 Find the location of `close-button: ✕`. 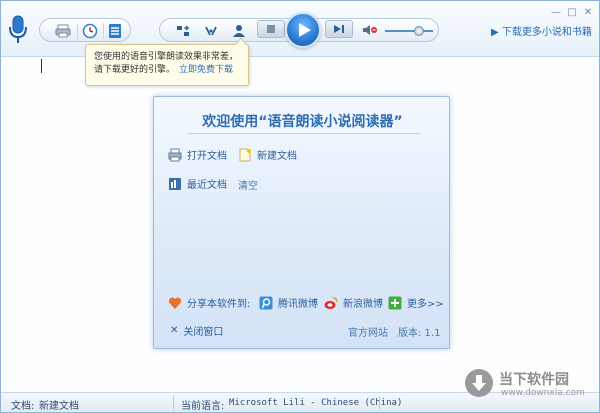

close-button: ✕ is located at coordinates (588, 13).